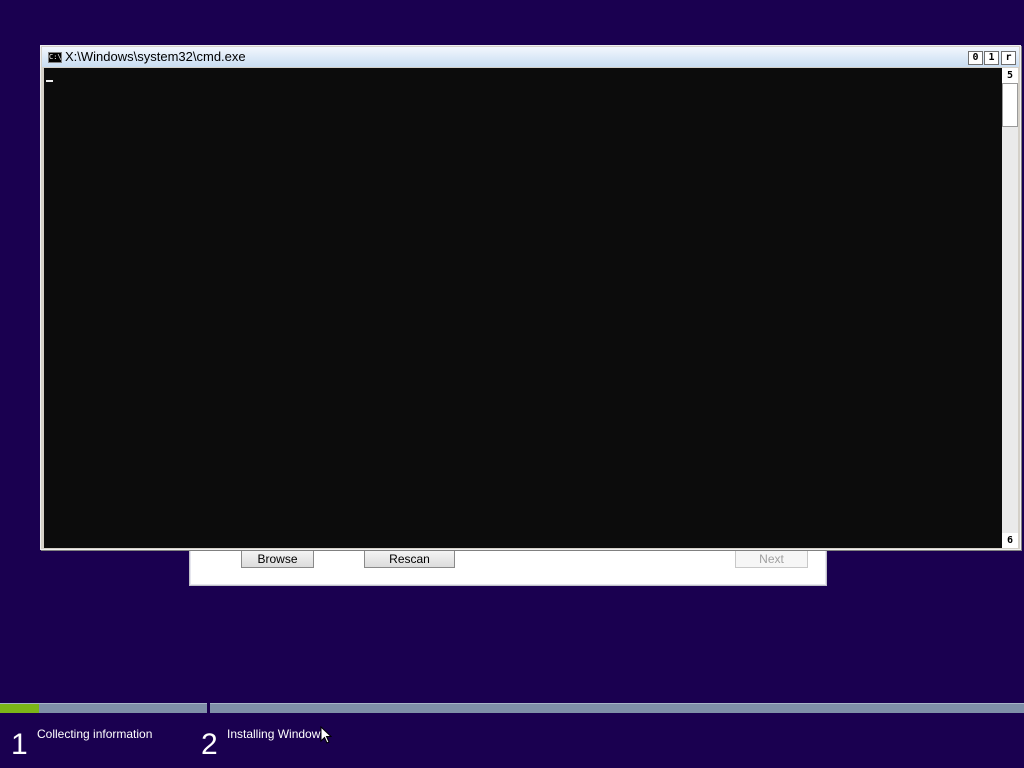 This screenshot has width=1024, height=768. What do you see at coordinates (277, 559) in the screenshot?
I see `browse-button: Browse` at bounding box center [277, 559].